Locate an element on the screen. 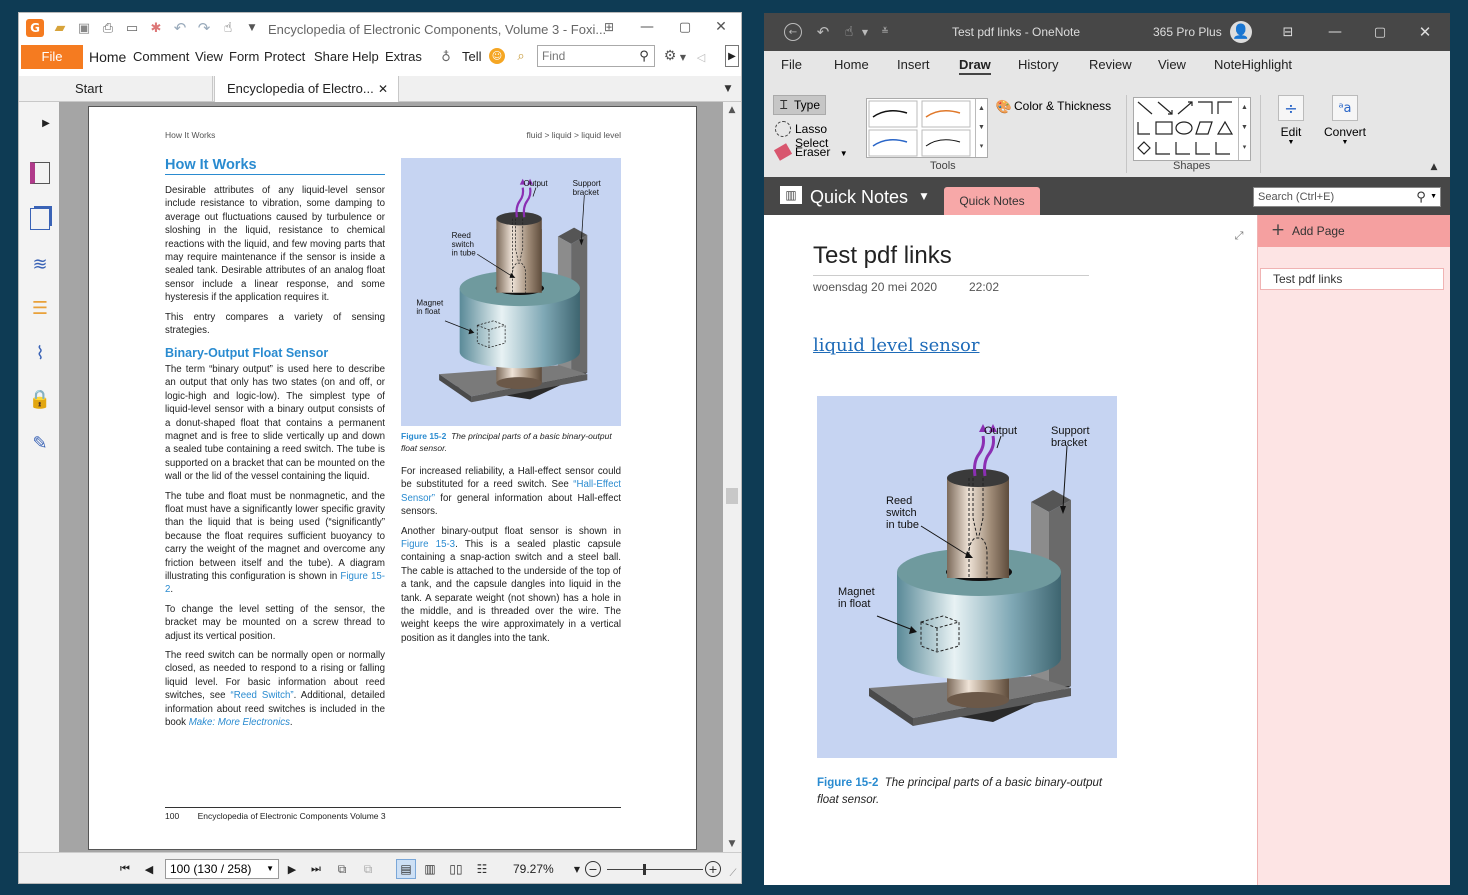 The width and height of the screenshot is (1468, 895). lasso-select-button: Lasso Select is located at coordinates (818, 134).